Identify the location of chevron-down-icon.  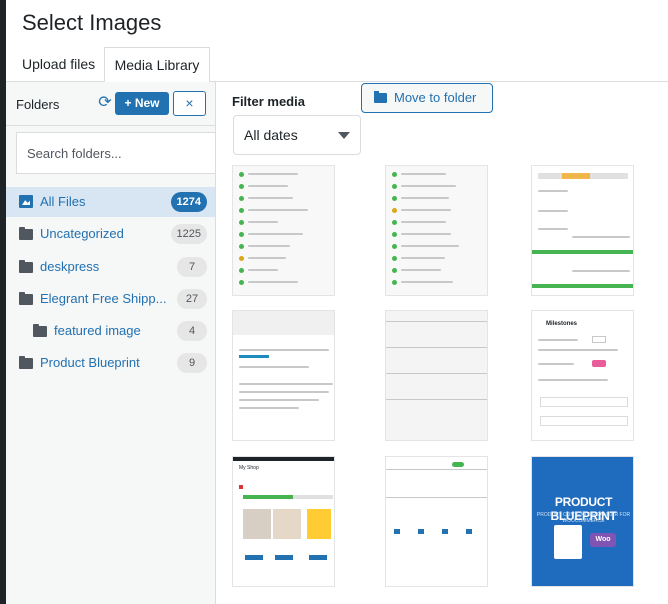
(344, 135).